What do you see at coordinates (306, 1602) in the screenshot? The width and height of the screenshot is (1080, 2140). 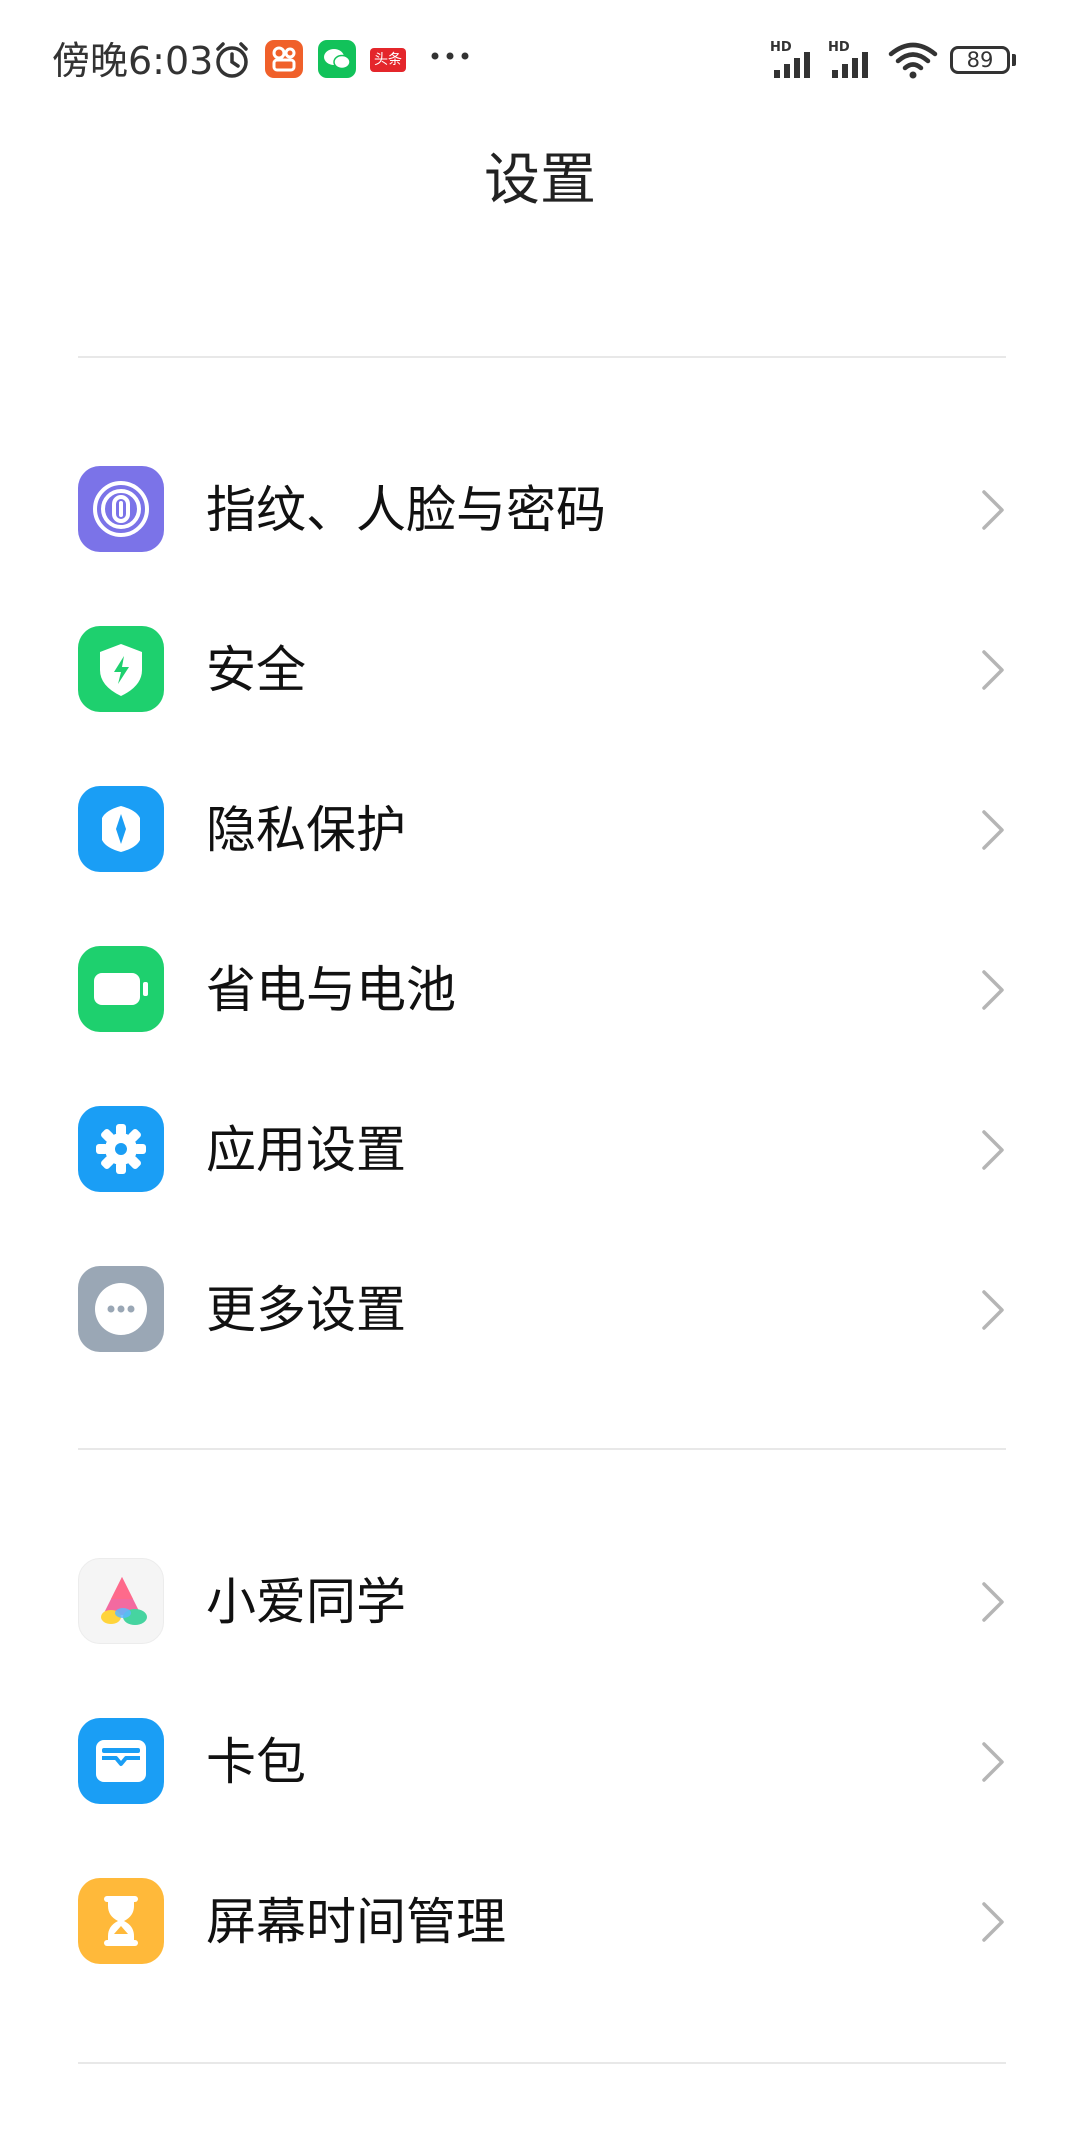 I see `settings-item-label: 小爱同学` at bounding box center [306, 1602].